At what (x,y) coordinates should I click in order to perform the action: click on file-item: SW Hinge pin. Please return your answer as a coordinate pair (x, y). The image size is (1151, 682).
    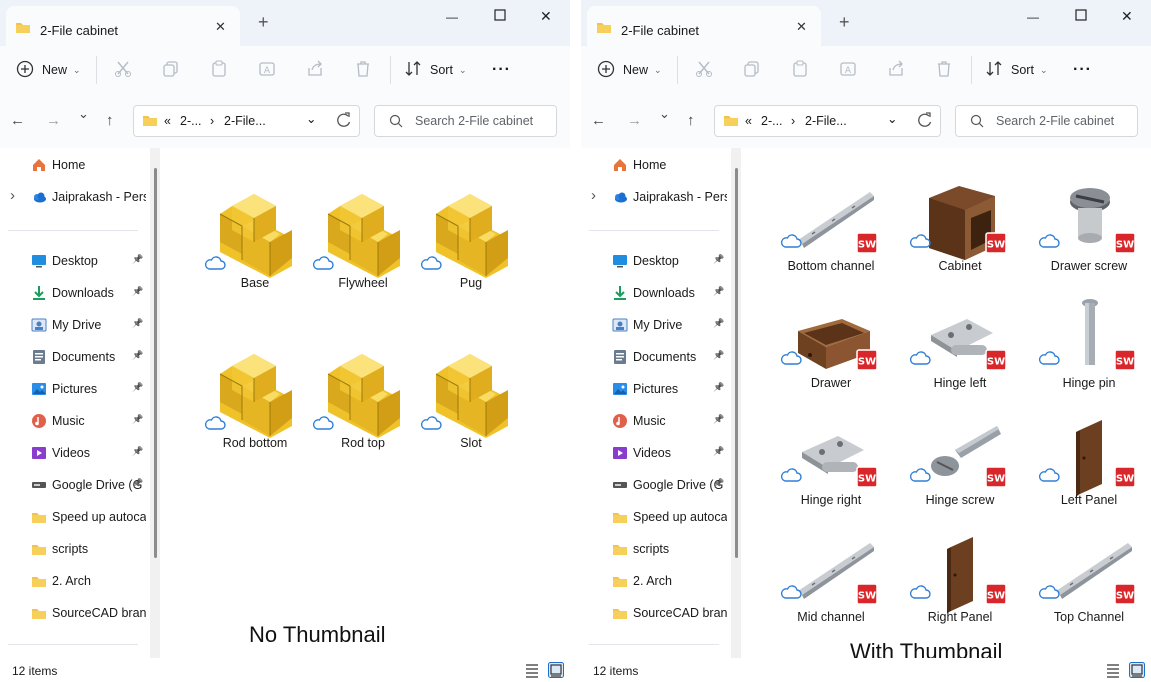
    Looking at the image, I should click on (1089, 355).